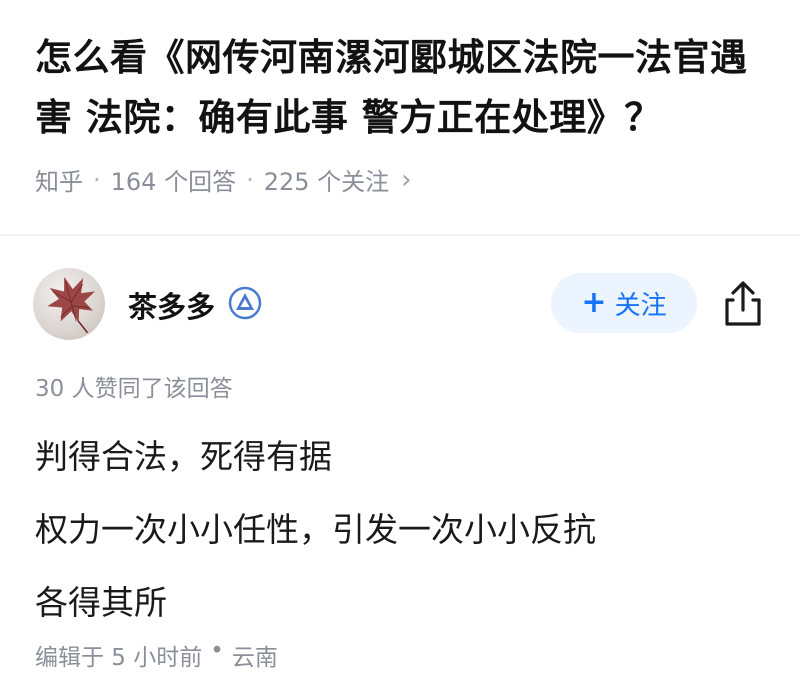 This screenshot has width=800, height=700. I want to click on answer-line: 各得其所, so click(101, 602).